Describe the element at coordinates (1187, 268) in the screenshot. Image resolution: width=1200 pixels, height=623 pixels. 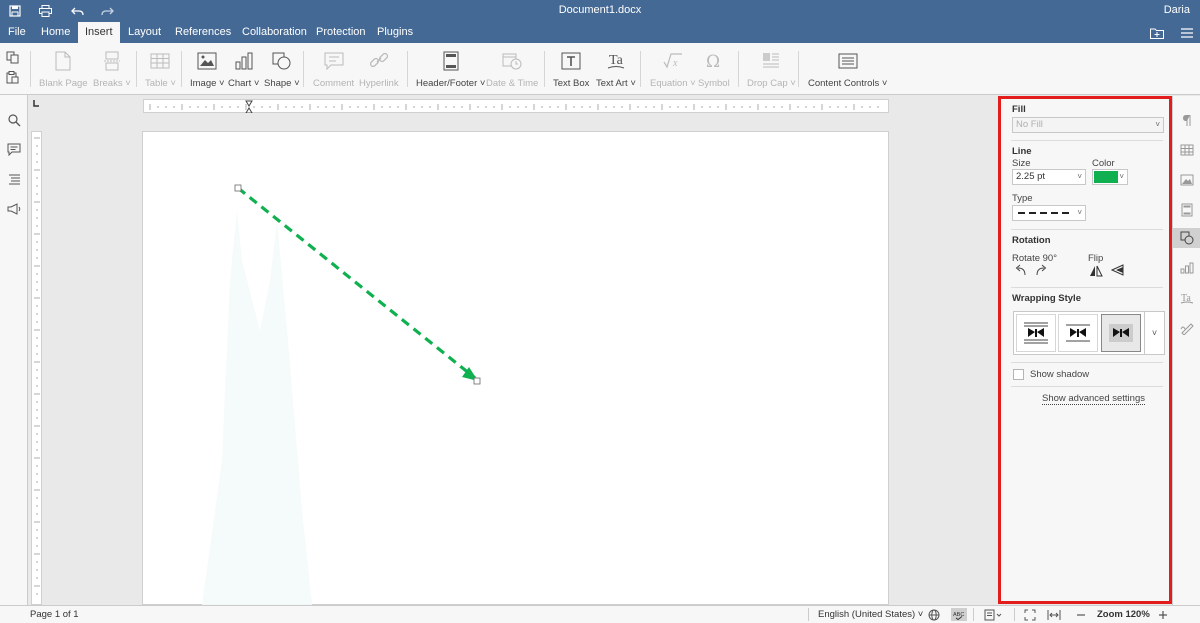
I see `chart-settings-icon` at that location.